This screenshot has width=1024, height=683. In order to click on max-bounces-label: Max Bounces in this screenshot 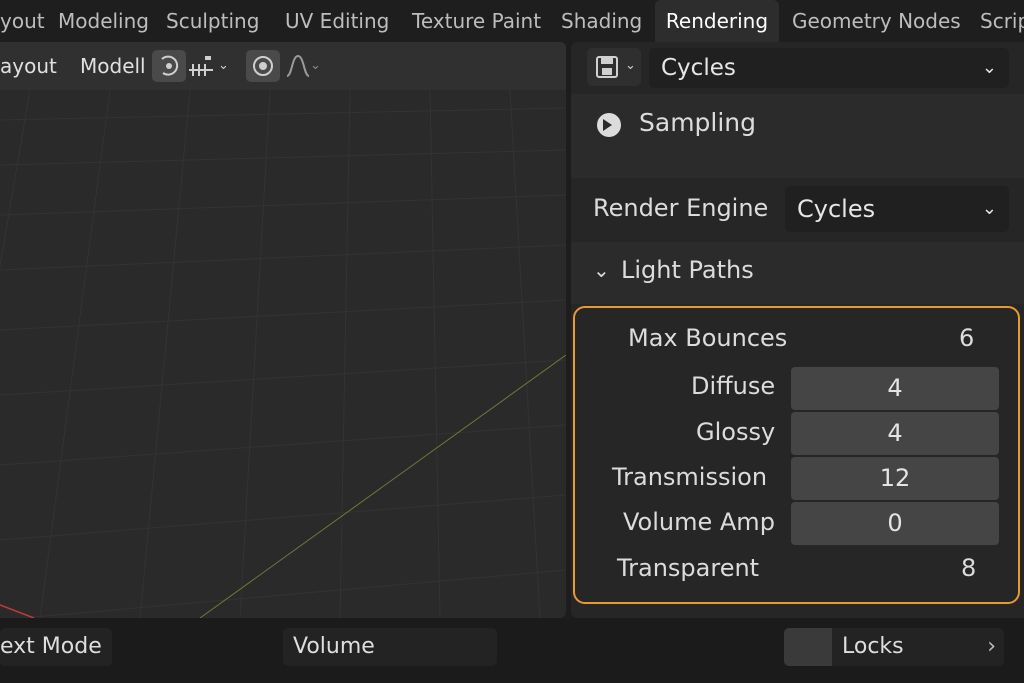, I will do `click(708, 338)`.